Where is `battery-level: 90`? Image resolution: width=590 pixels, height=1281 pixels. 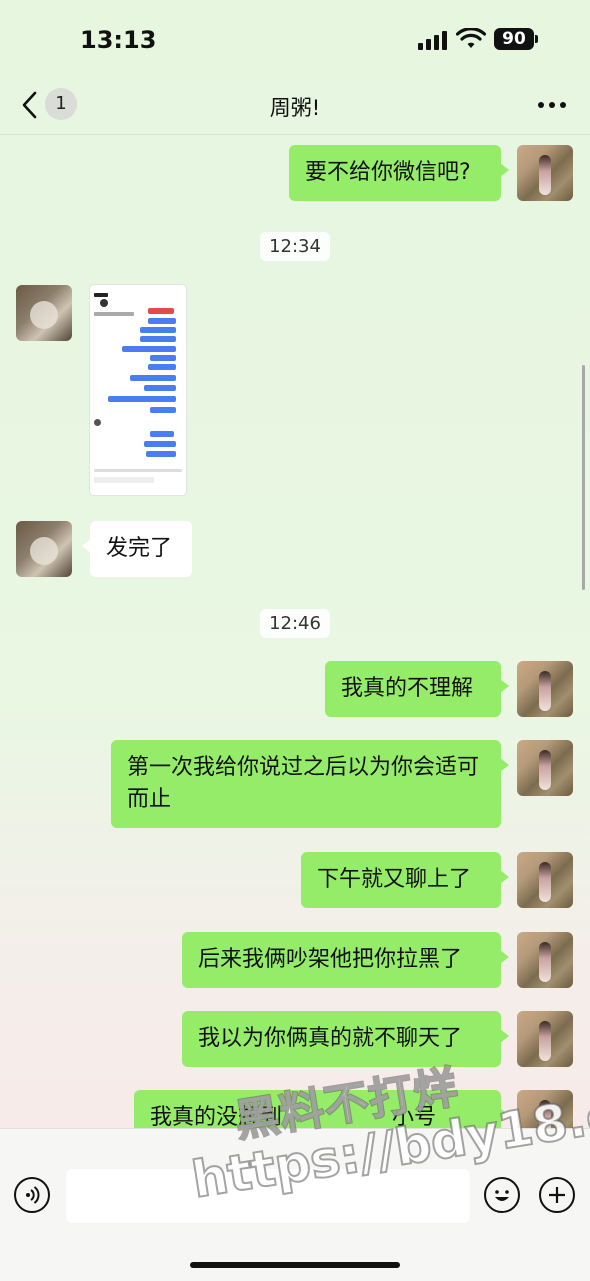 battery-level: 90 is located at coordinates (514, 39).